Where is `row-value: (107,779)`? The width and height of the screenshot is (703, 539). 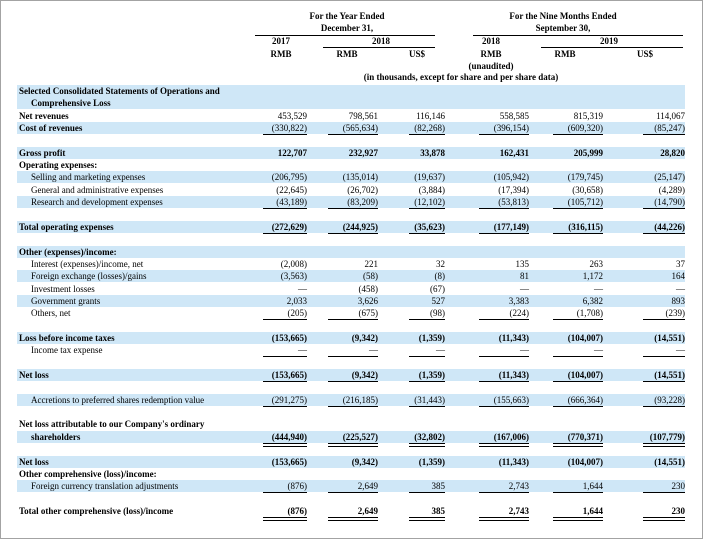
row-value: (107,779) is located at coordinates (667, 436).